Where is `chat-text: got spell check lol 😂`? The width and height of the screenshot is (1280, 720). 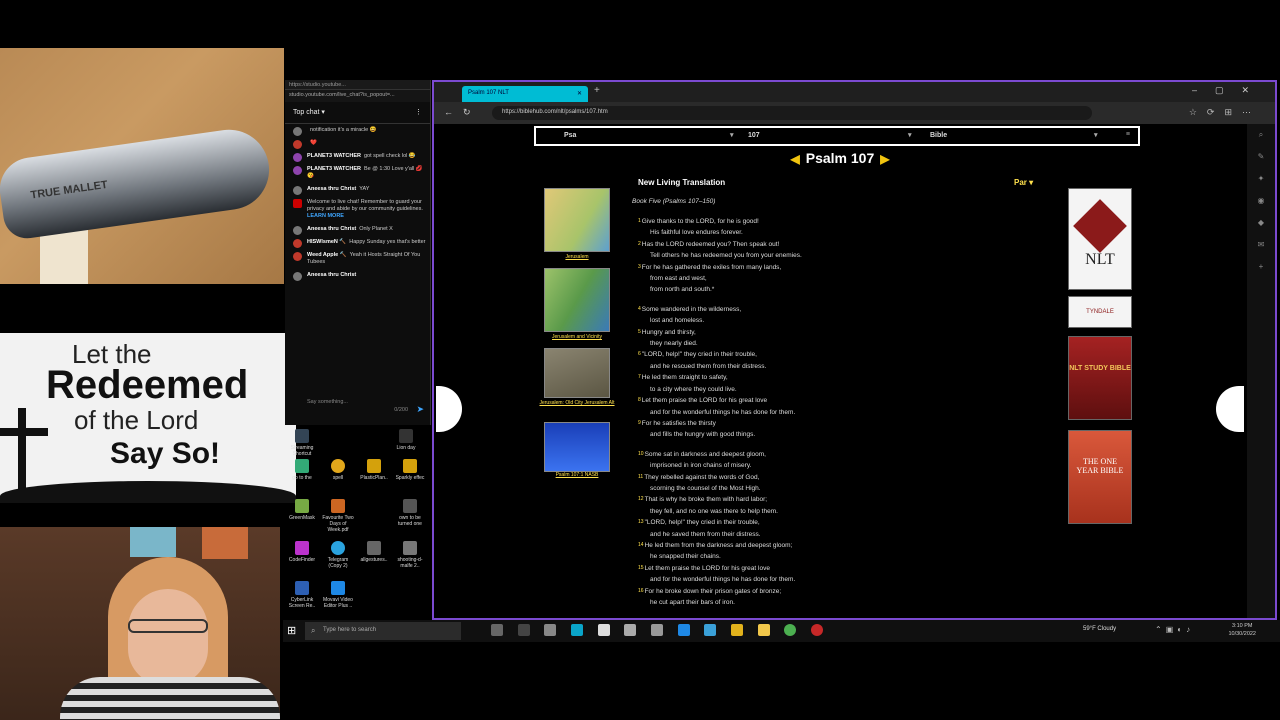 chat-text: got spell check lol 😂 is located at coordinates (389, 156).